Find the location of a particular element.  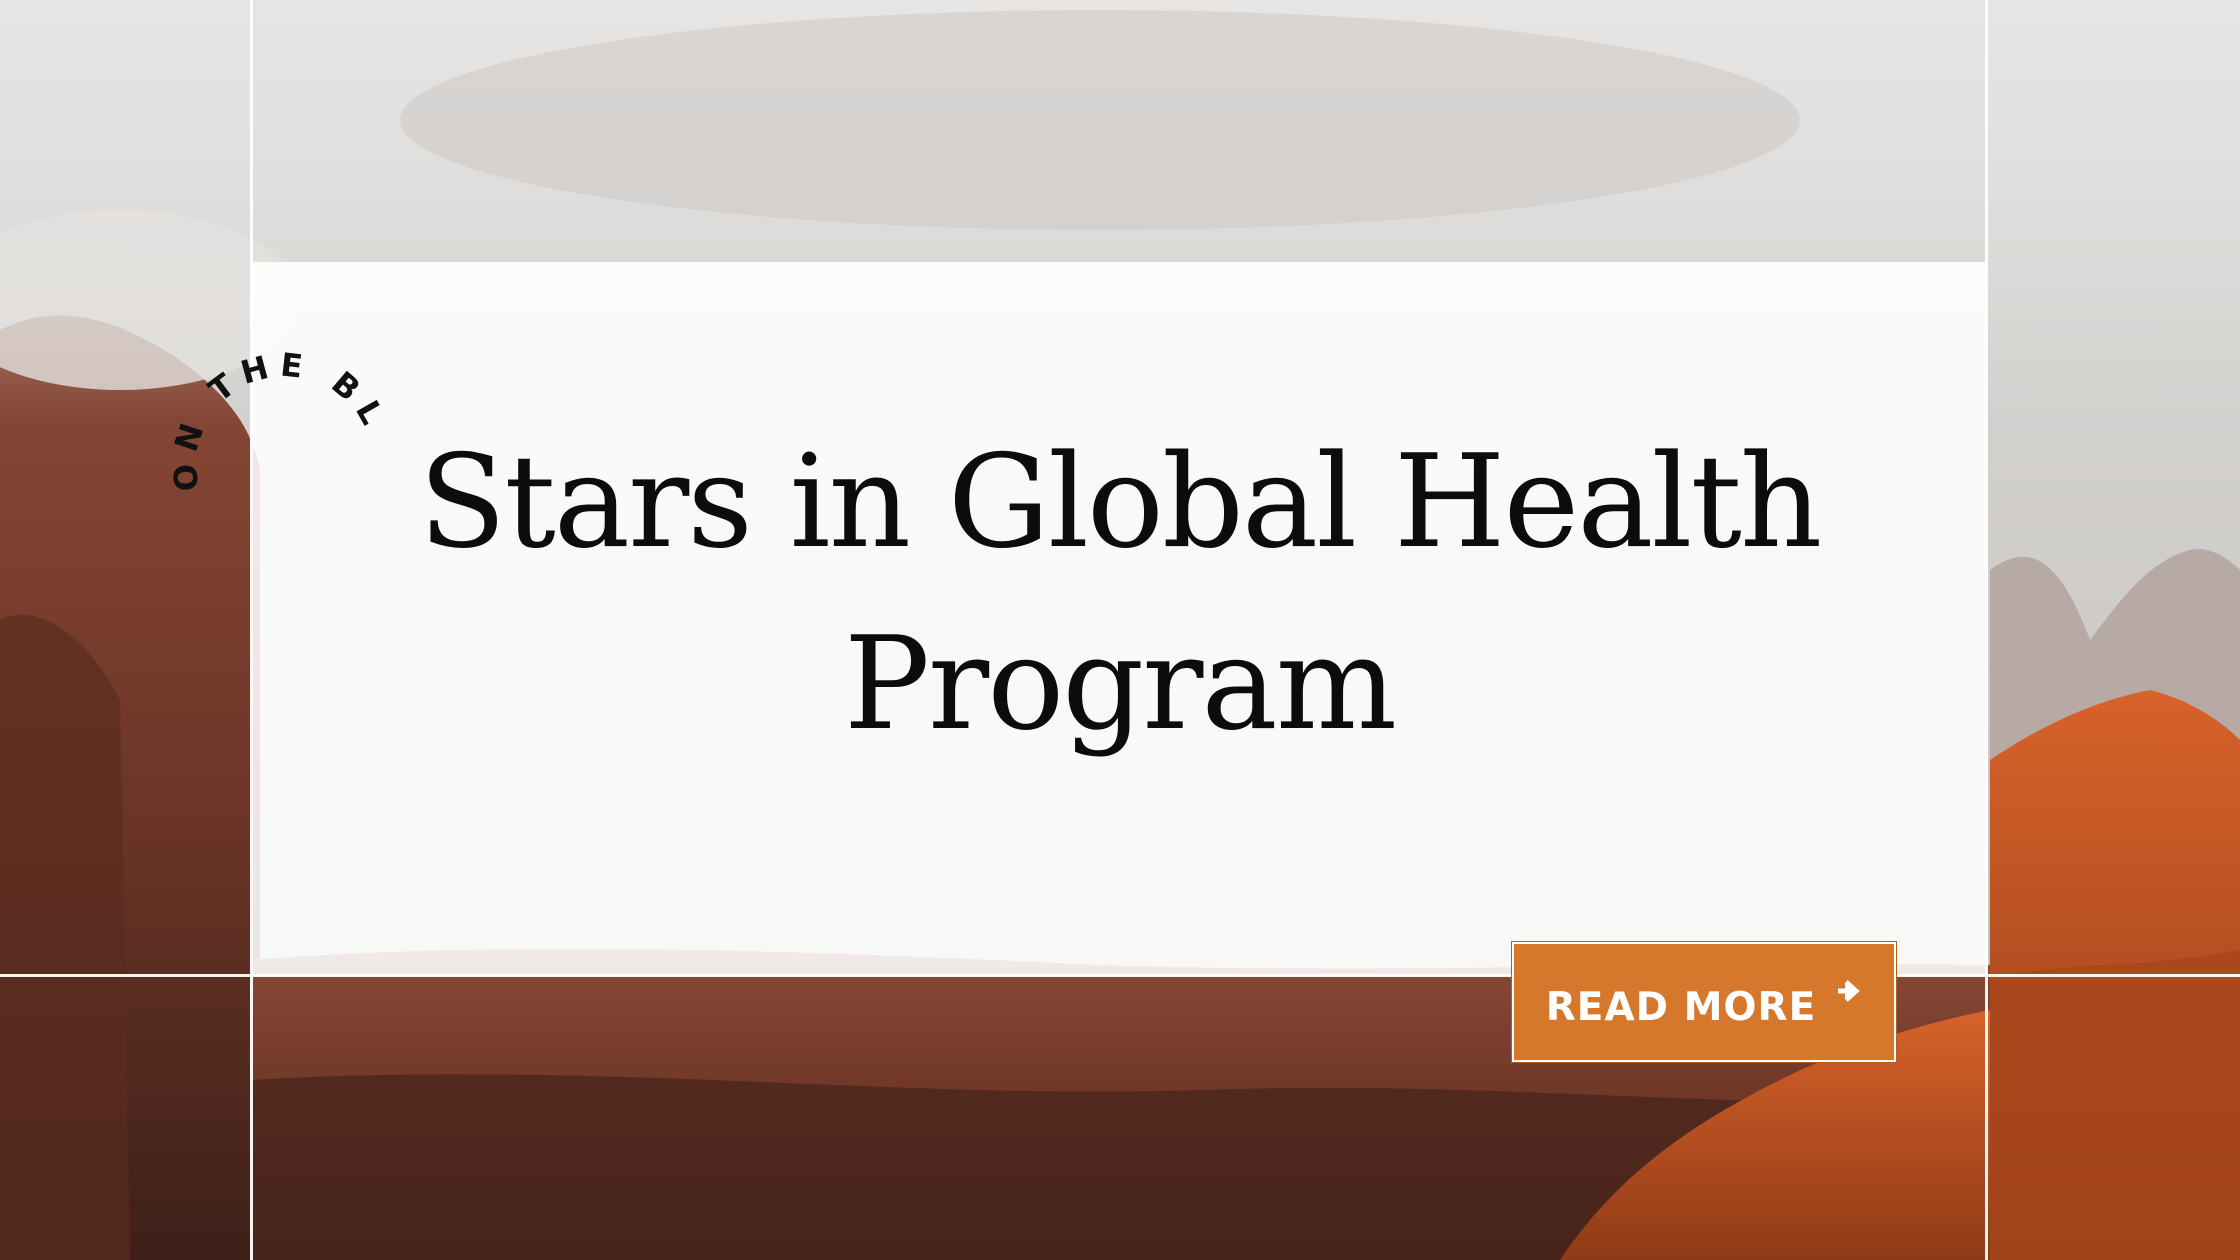

post-title-line-1: Stars in Global Health is located at coordinates (1120, 502).